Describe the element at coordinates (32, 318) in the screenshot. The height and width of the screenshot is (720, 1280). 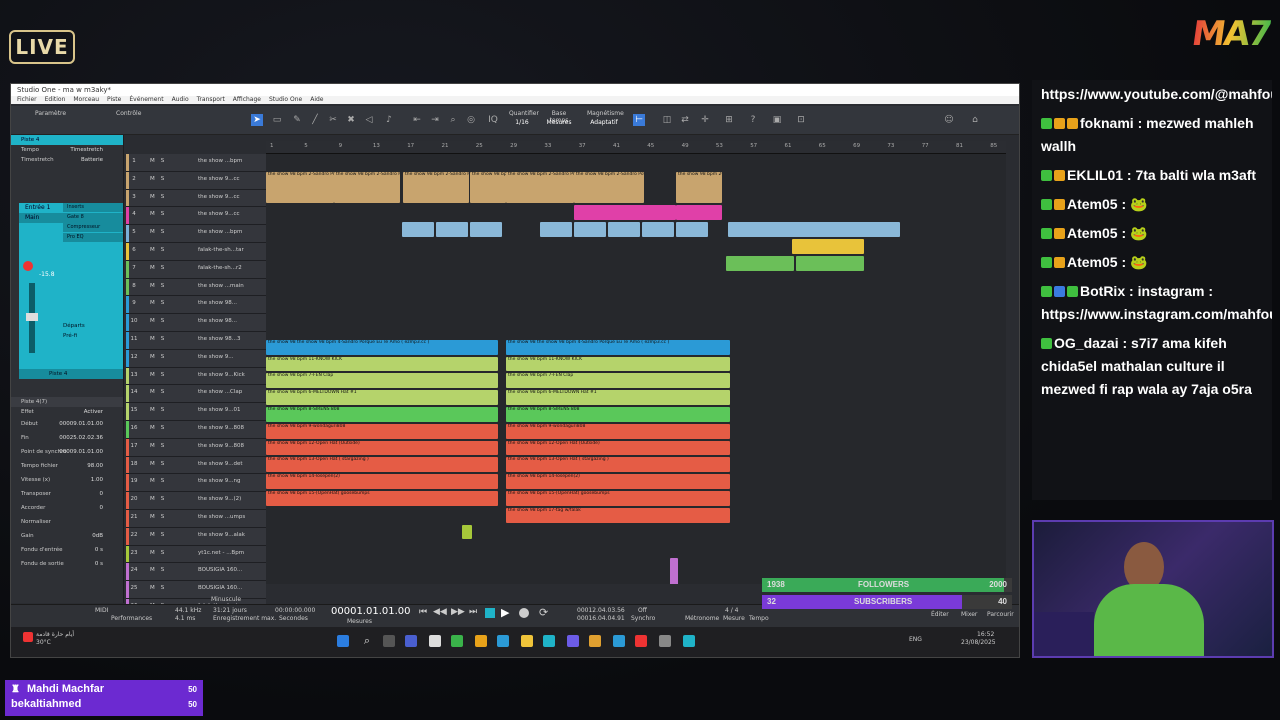
I see `volume-fader` at that location.